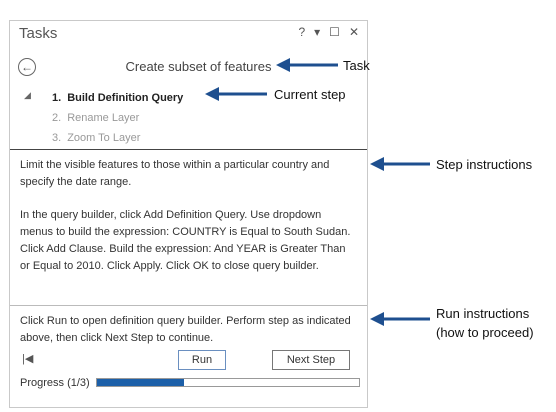  What do you see at coordinates (301, 32) in the screenshot?
I see `help-icon: ?` at bounding box center [301, 32].